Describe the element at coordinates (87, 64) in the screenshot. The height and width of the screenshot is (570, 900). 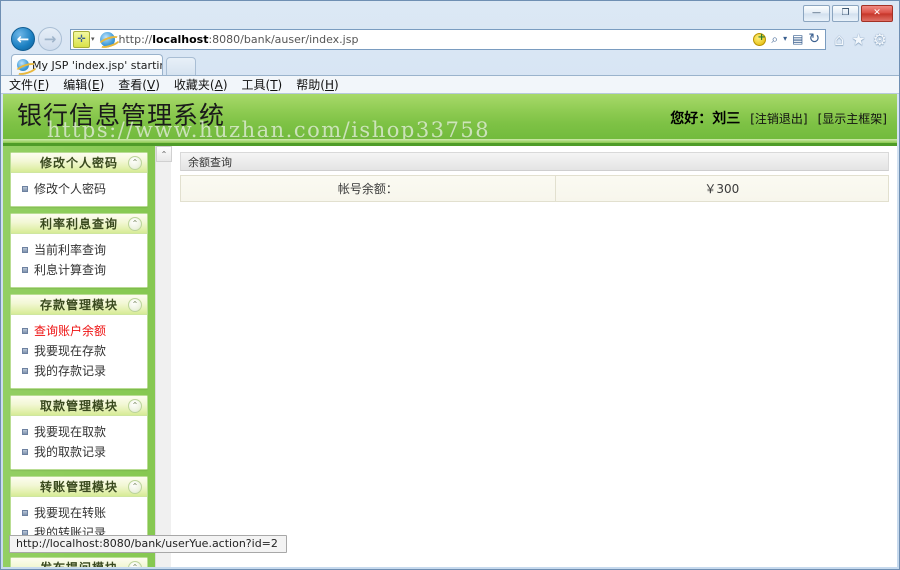
I see `browser-tab: My JSP 'index.jsp' startin... ✕` at that location.